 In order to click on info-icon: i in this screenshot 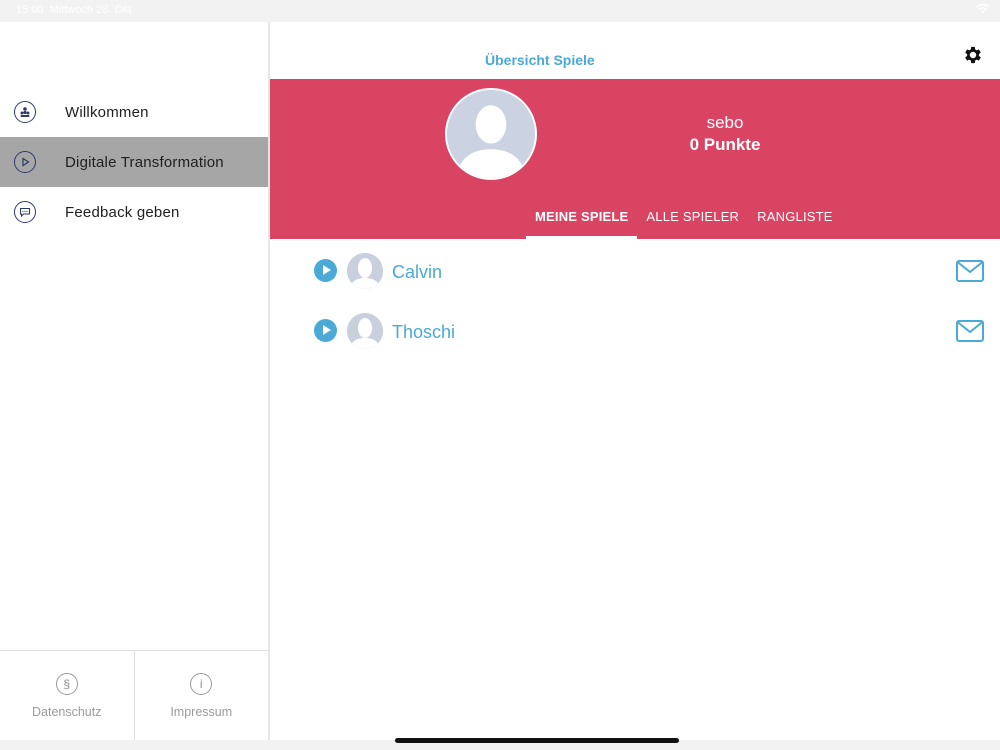, I will do `click(201, 683)`.